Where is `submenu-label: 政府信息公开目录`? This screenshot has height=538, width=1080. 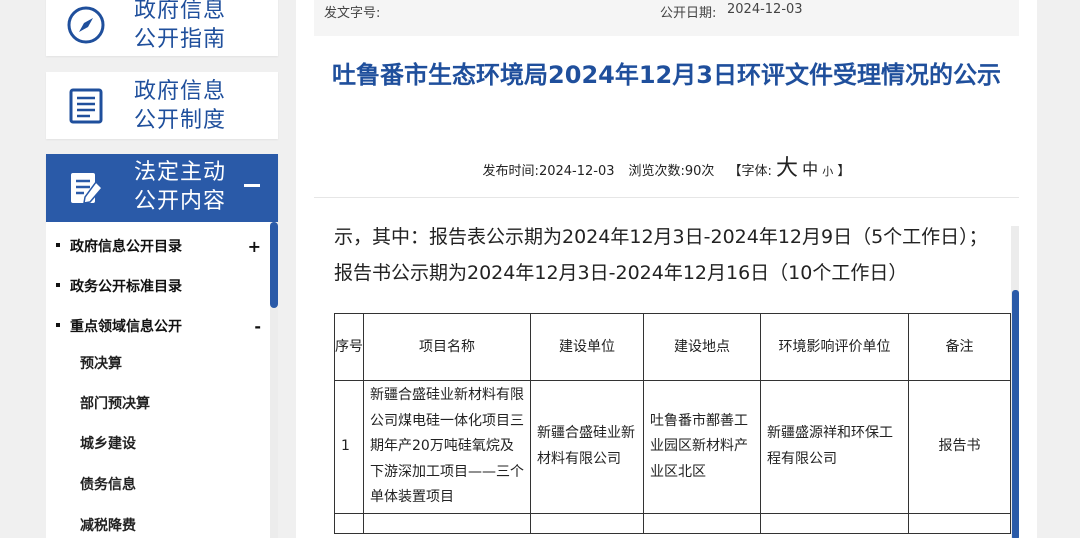 submenu-label: 政府信息公开目录 is located at coordinates (126, 247).